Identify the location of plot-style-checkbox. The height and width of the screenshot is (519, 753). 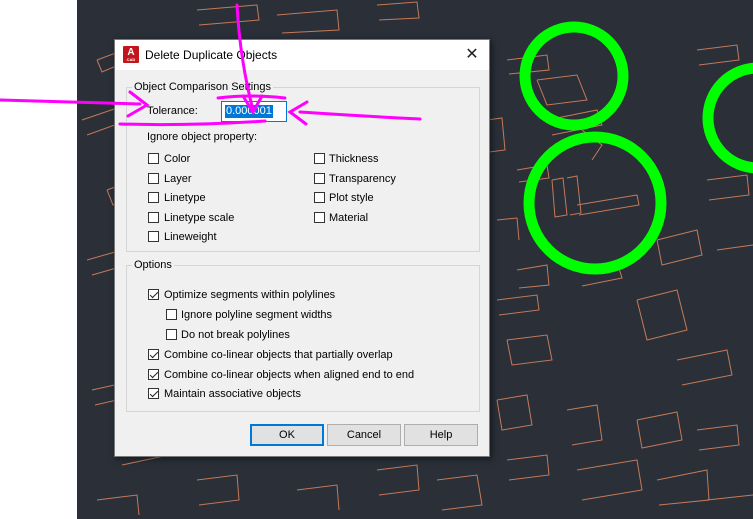
(319, 197).